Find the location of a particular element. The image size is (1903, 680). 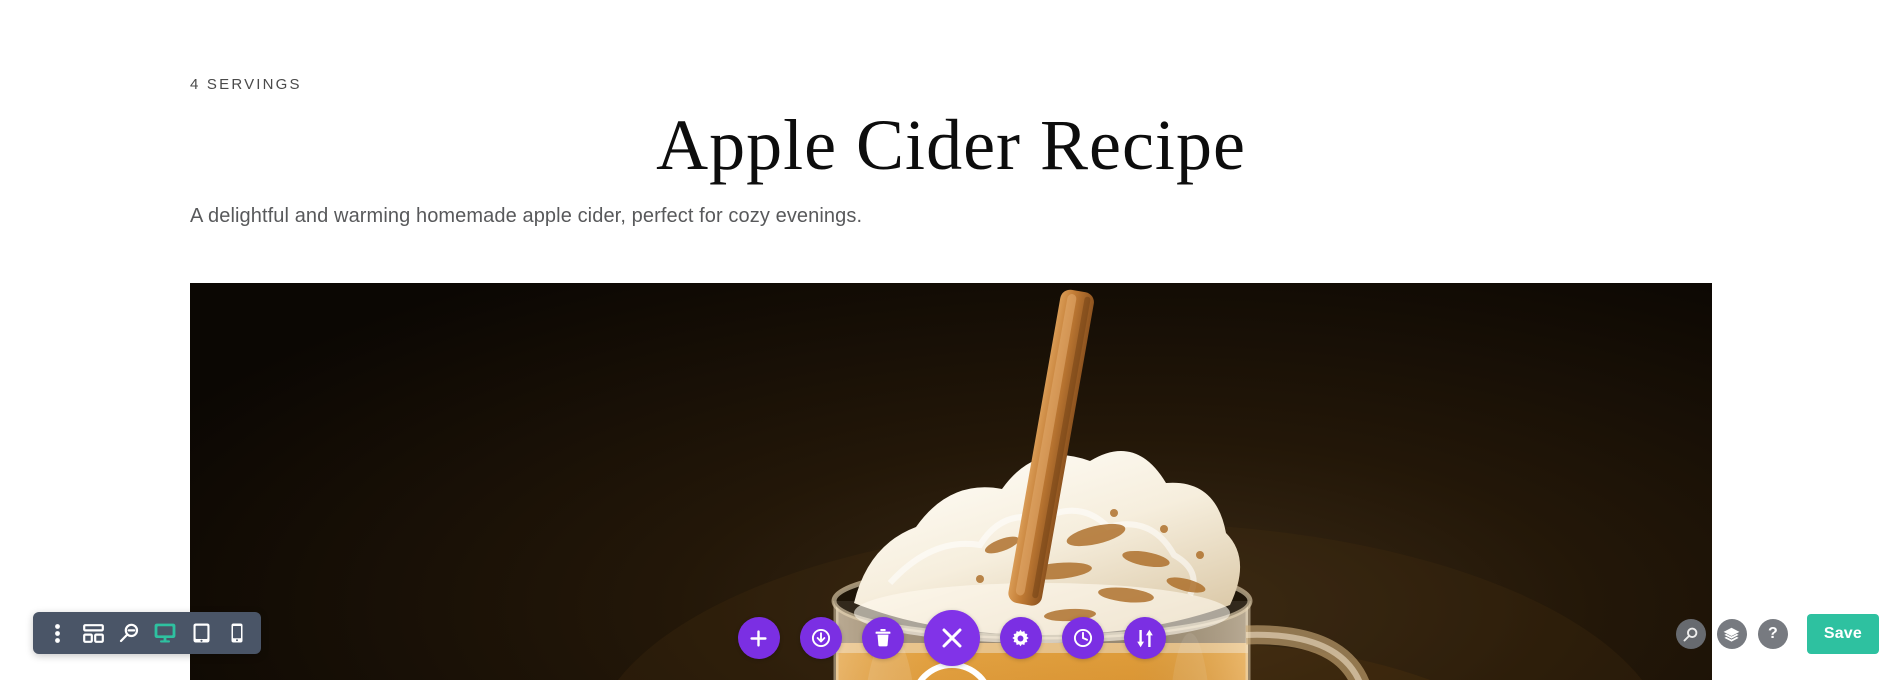

phone-icon is located at coordinates (237, 633).